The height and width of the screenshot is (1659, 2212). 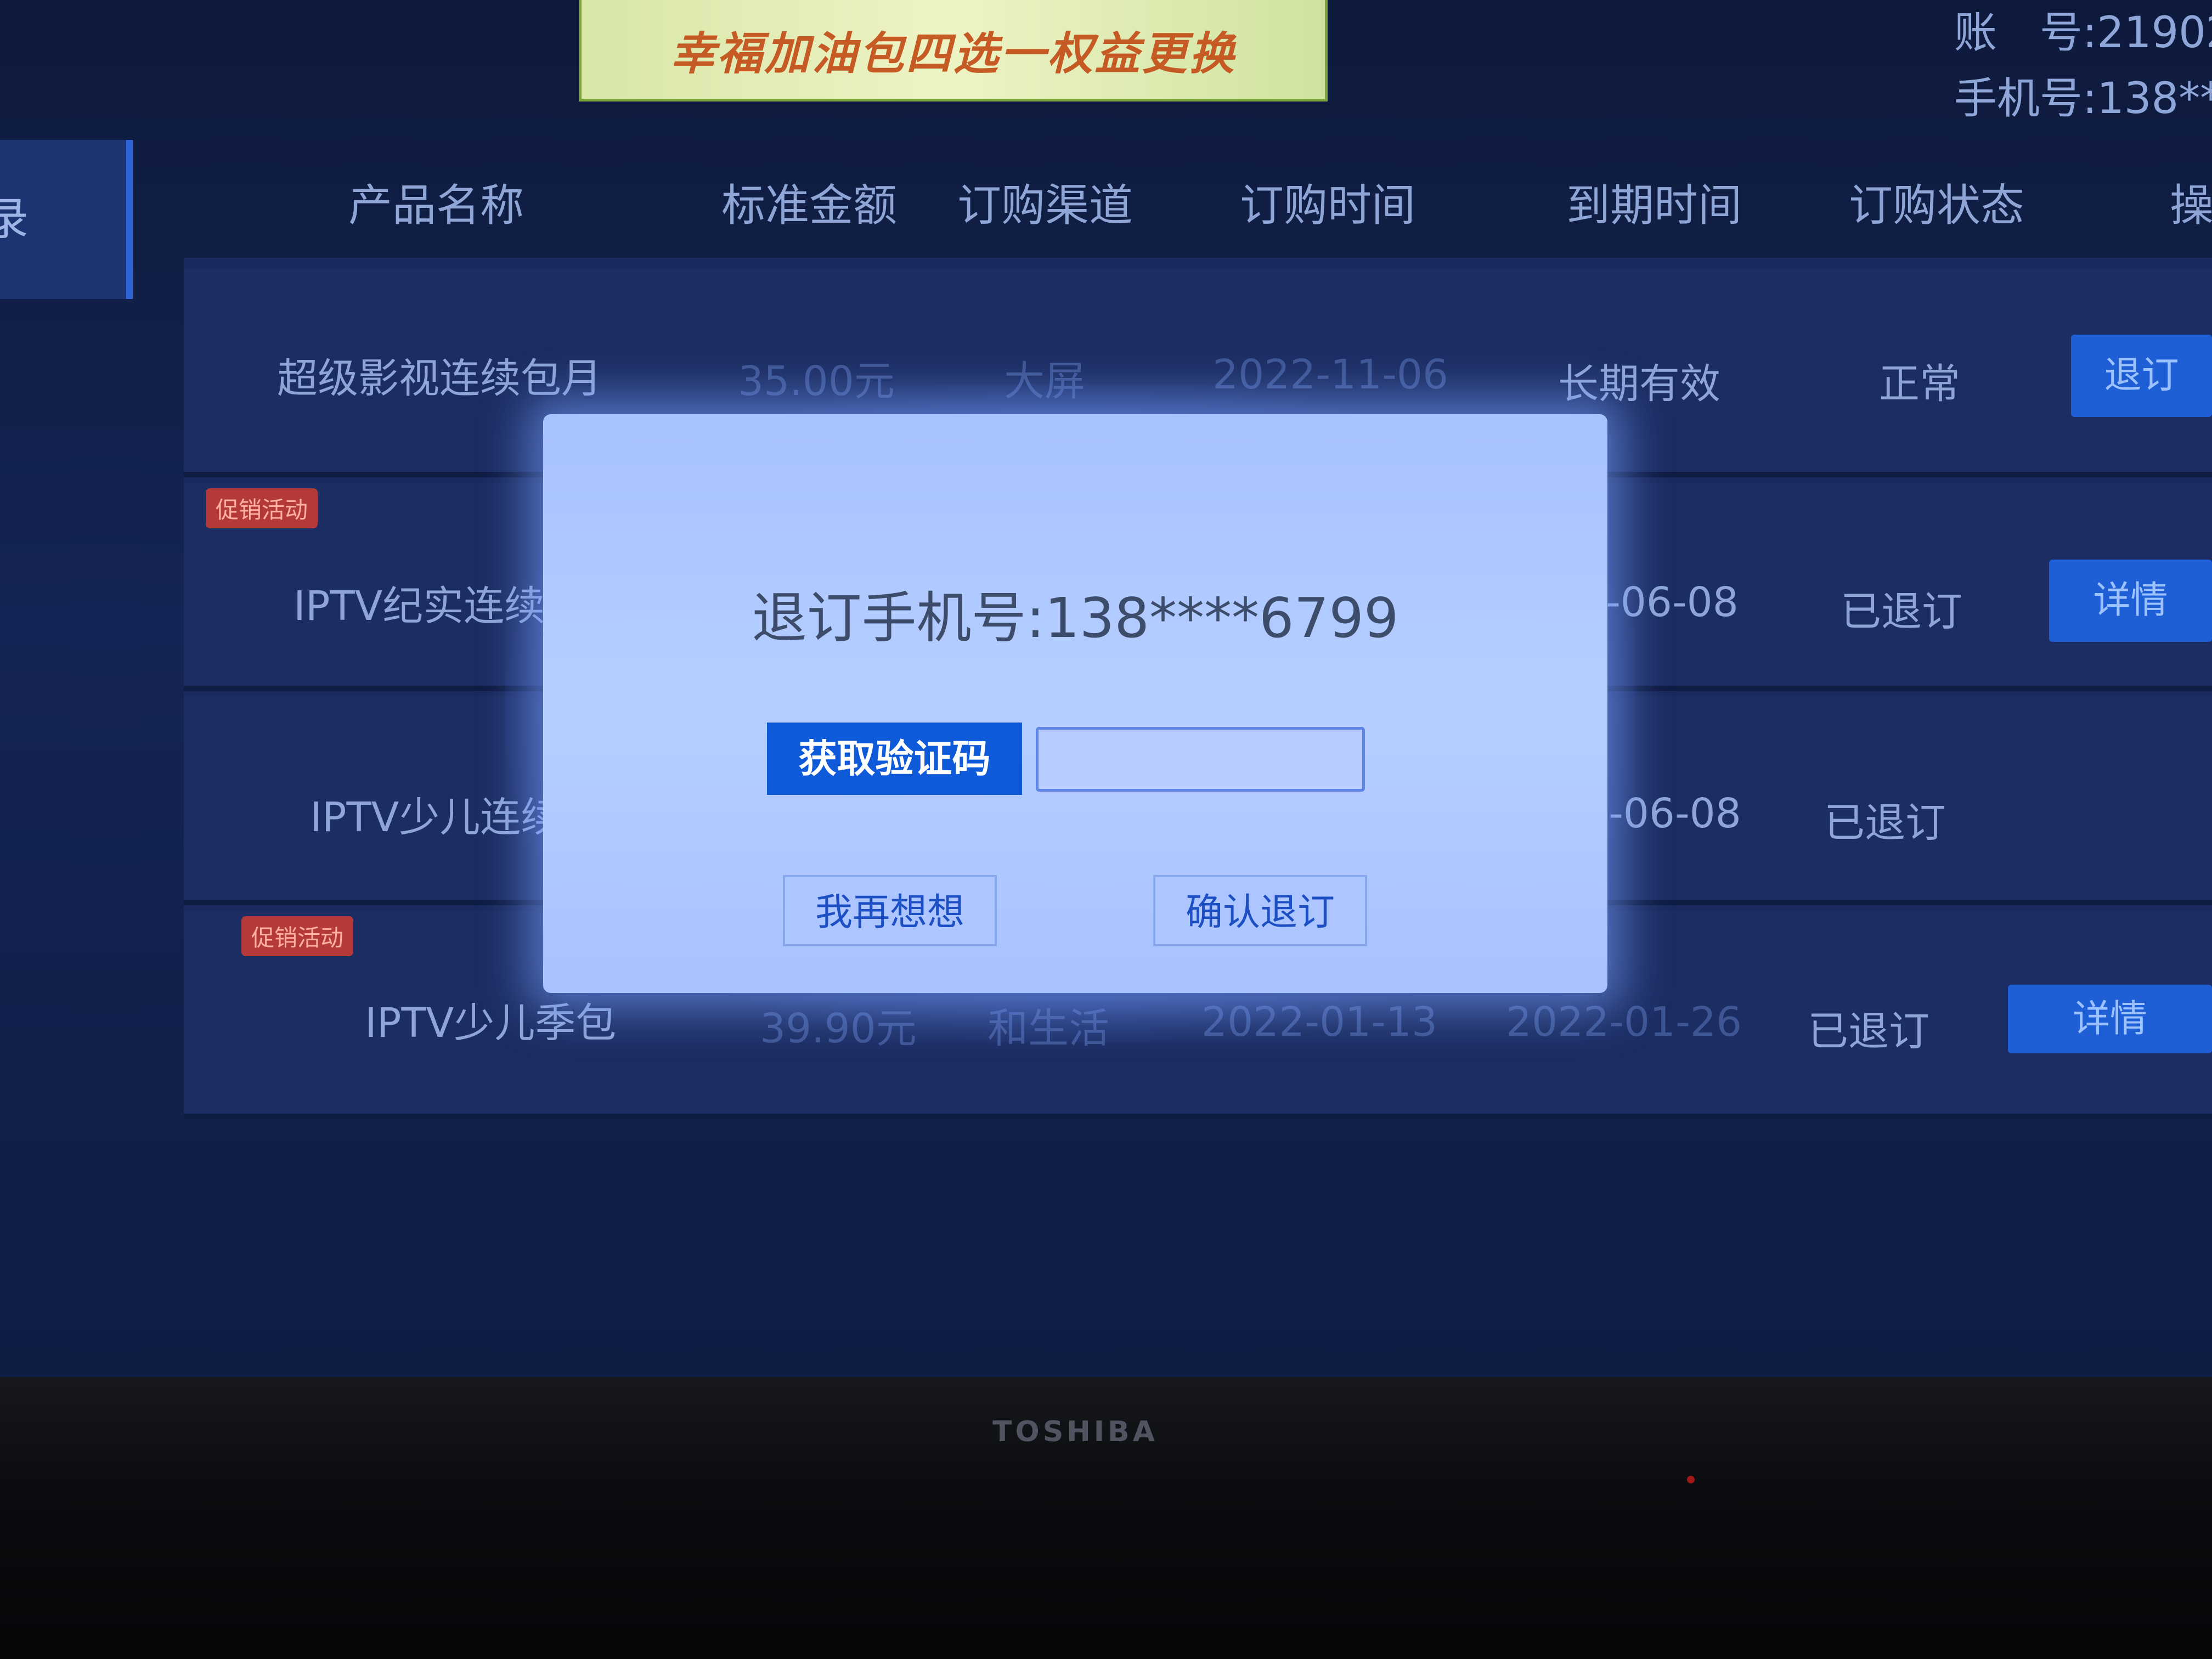 What do you see at coordinates (1075, 618) in the screenshot?
I see `dialog-title: 退订手机号:138****6799` at bounding box center [1075, 618].